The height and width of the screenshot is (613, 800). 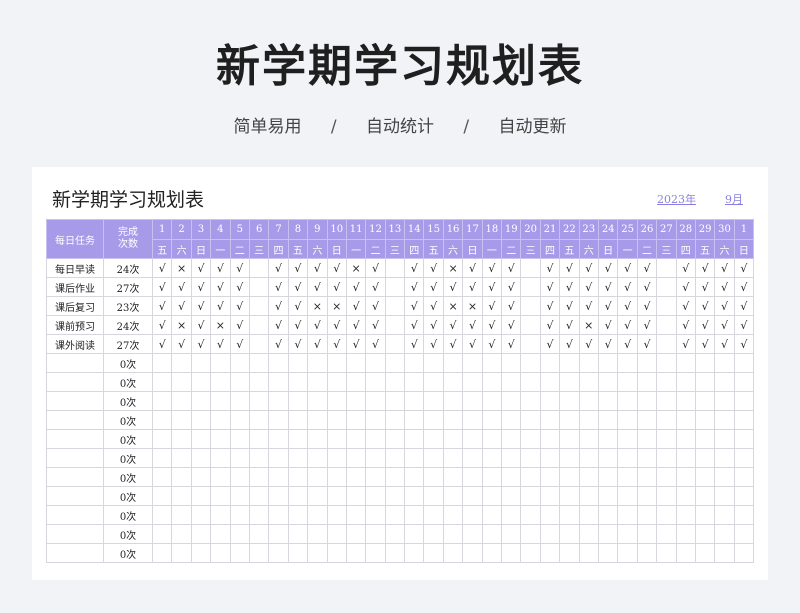 What do you see at coordinates (453, 306) in the screenshot?
I see `mark-cell: ×` at bounding box center [453, 306].